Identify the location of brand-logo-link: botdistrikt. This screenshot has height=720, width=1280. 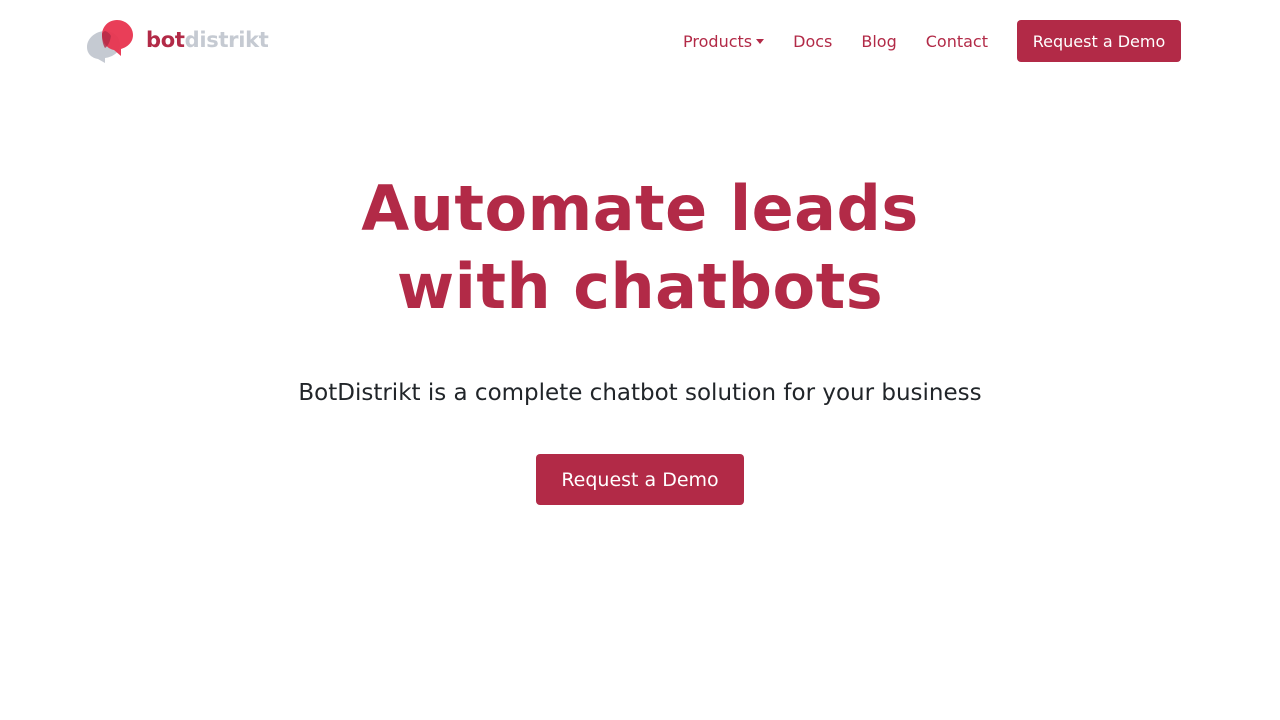
(177, 41).